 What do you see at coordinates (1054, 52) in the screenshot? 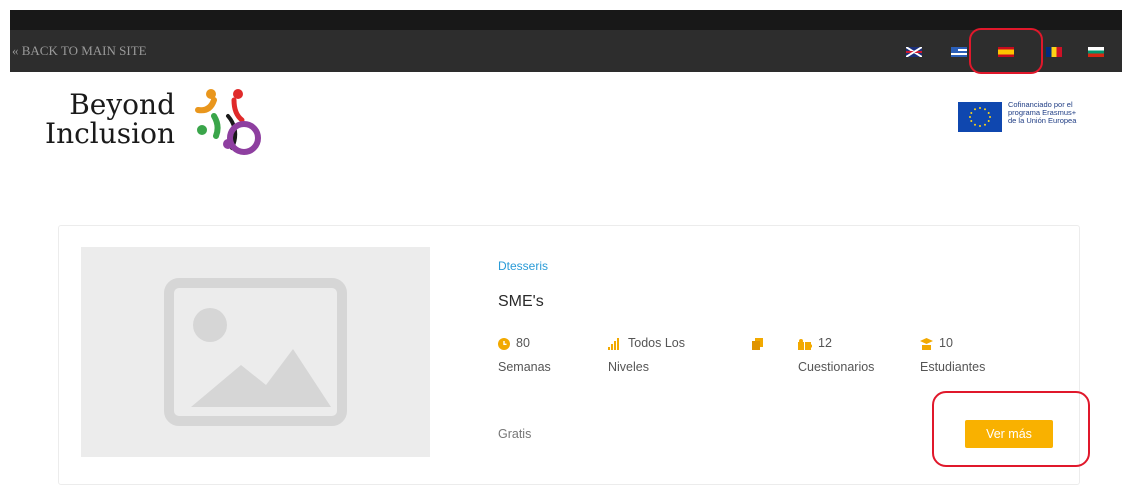
I see `flag-romanian-icon` at bounding box center [1054, 52].